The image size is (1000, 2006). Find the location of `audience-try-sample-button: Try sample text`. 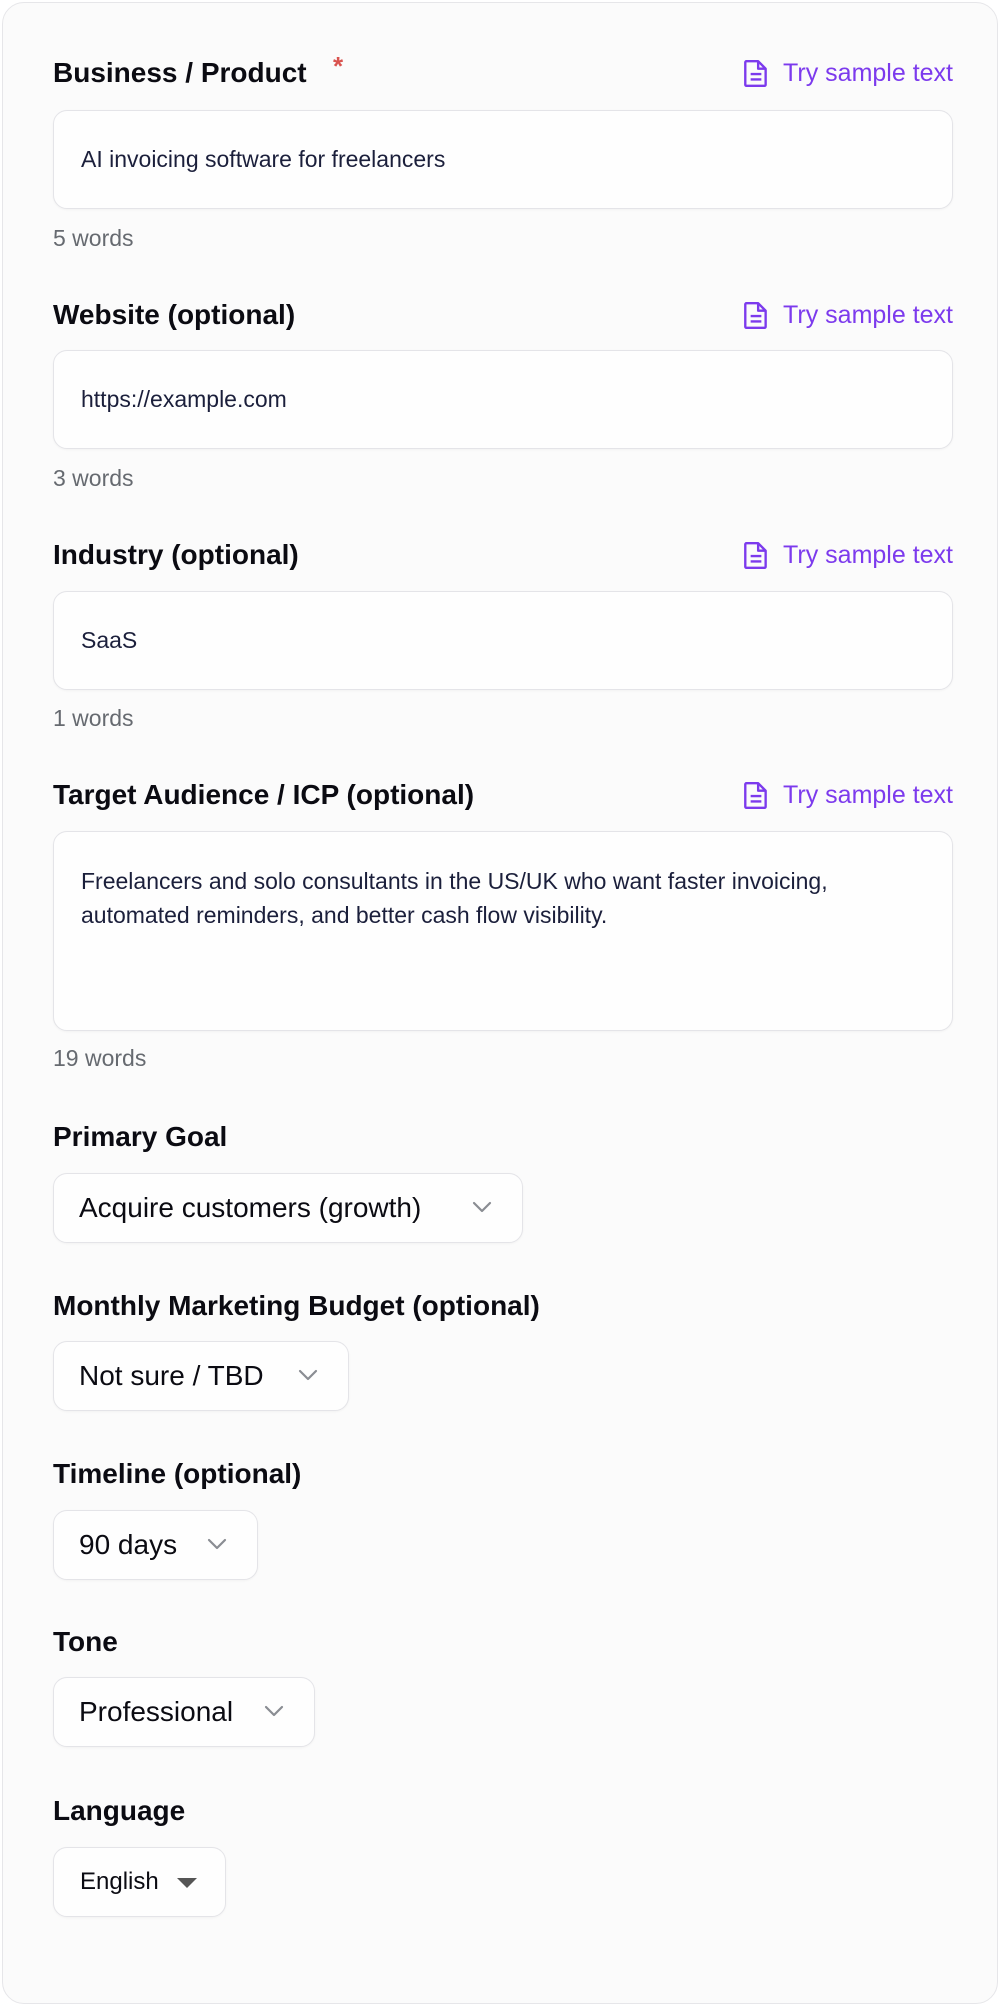

audience-try-sample-button: Try sample text is located at coordinates (848, 795).